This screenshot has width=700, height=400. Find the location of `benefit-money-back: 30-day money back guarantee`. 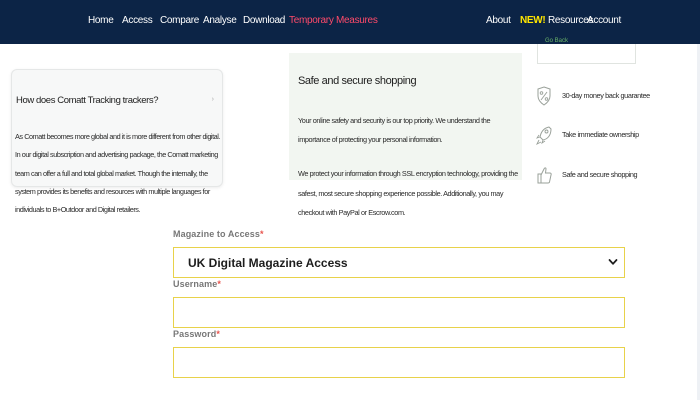

benefit-money-back: 30-day money back guarantee is located at coordinates (611, 97).